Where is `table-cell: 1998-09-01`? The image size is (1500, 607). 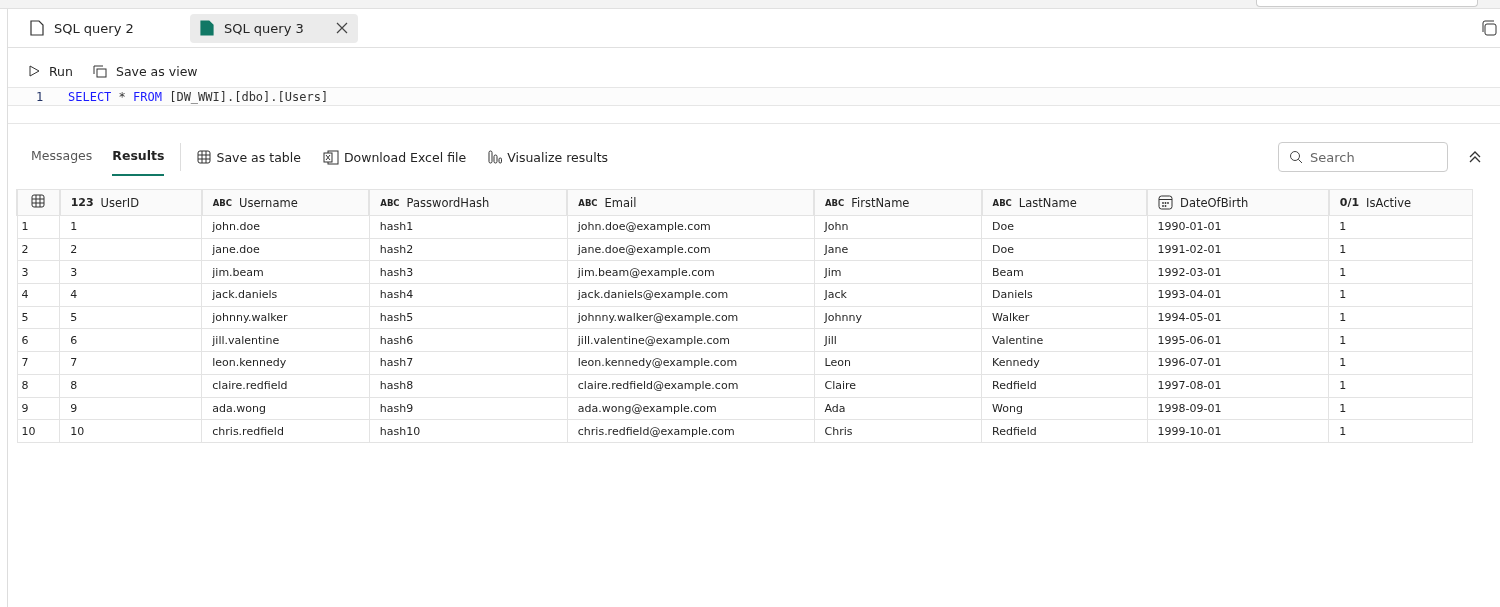
table-cell: 1998-09-01 is located at coordinates (1189, 408).